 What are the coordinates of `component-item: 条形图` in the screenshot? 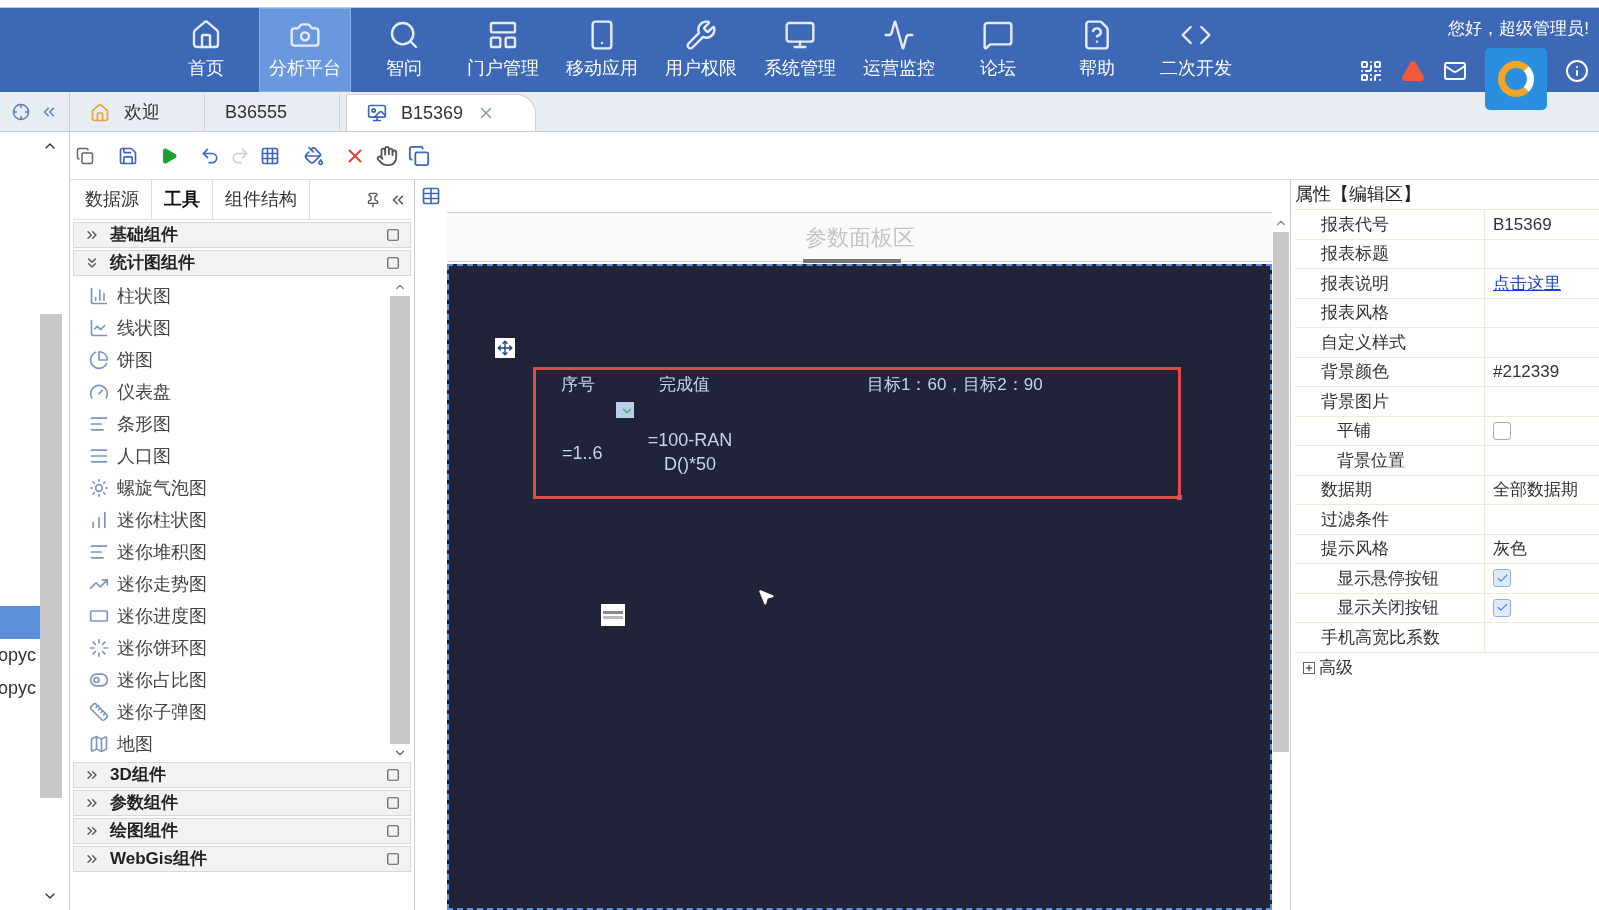 It's located at (239, 424).